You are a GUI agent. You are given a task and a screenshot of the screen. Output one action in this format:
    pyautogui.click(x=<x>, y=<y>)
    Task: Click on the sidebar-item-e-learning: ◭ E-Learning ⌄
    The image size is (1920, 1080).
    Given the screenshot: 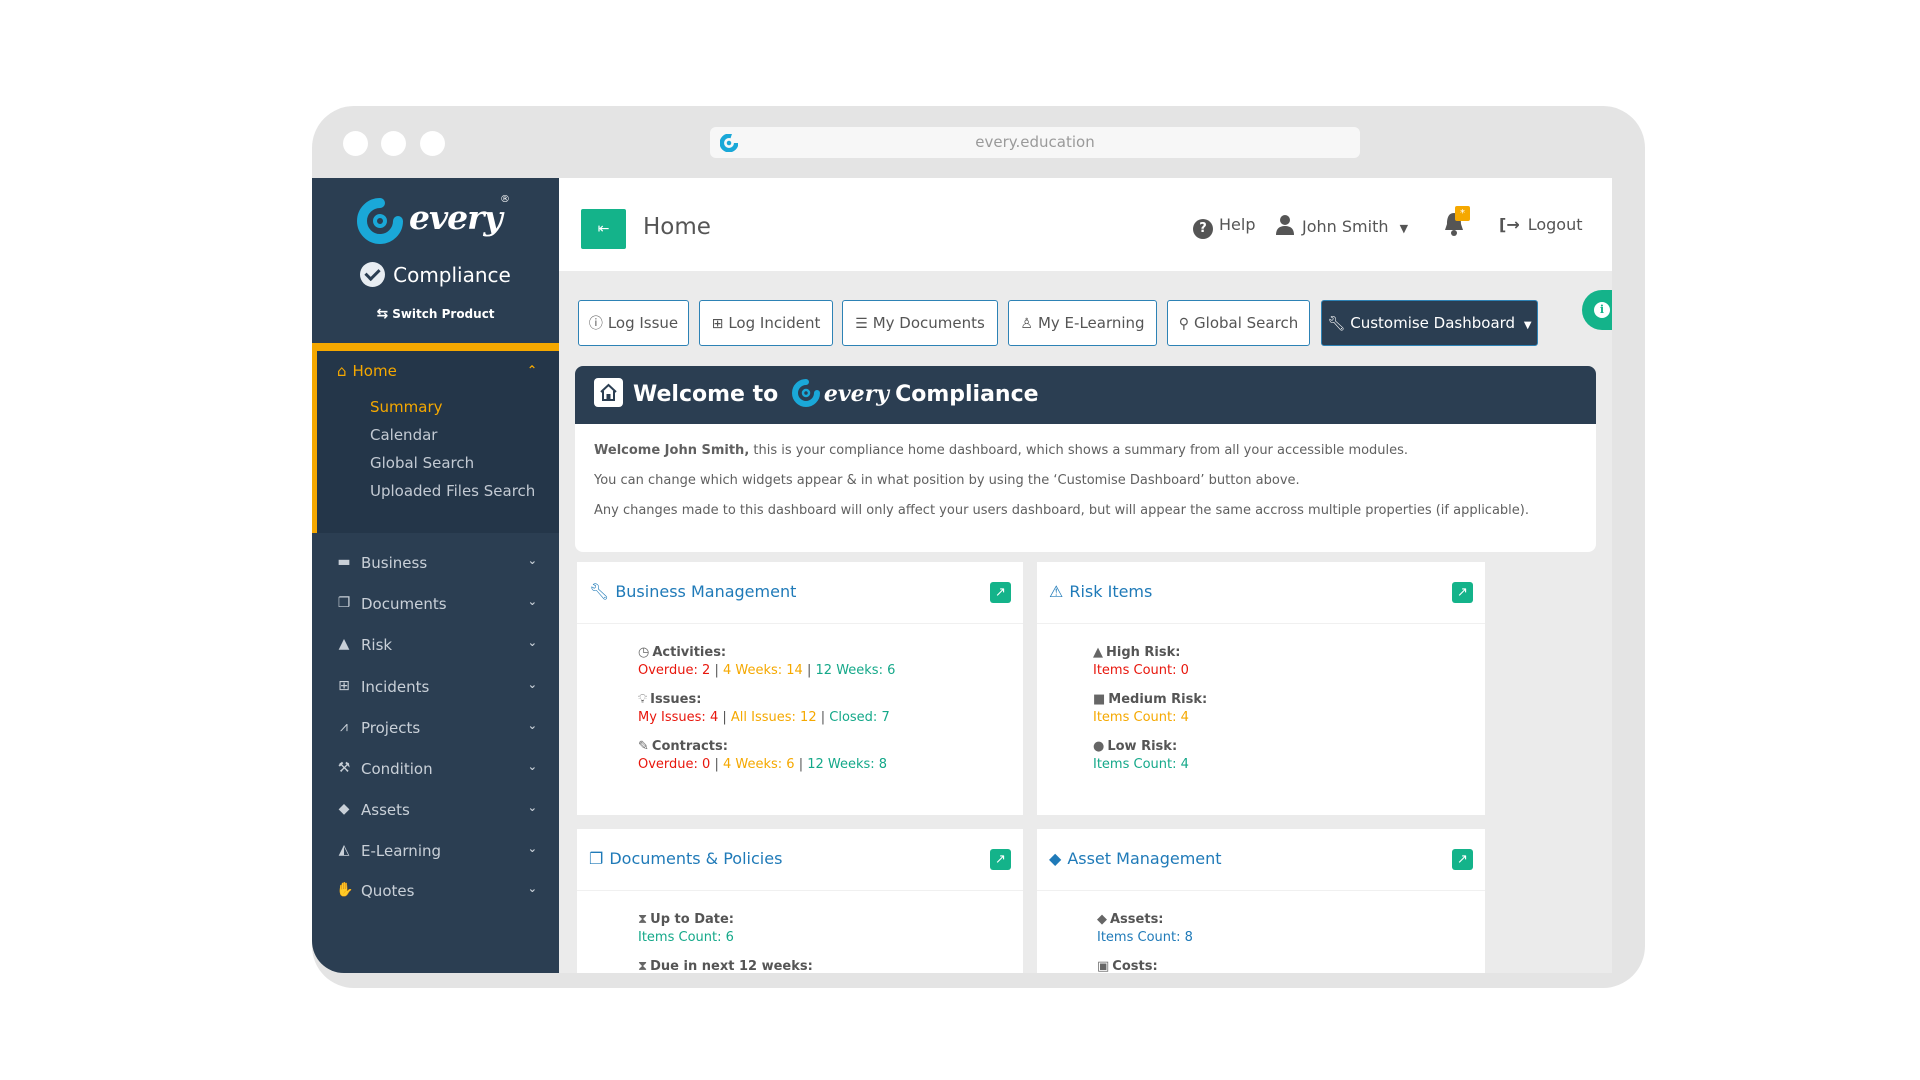 What is the action you would take?
    pyautogui.click(x=435, y=853)
    